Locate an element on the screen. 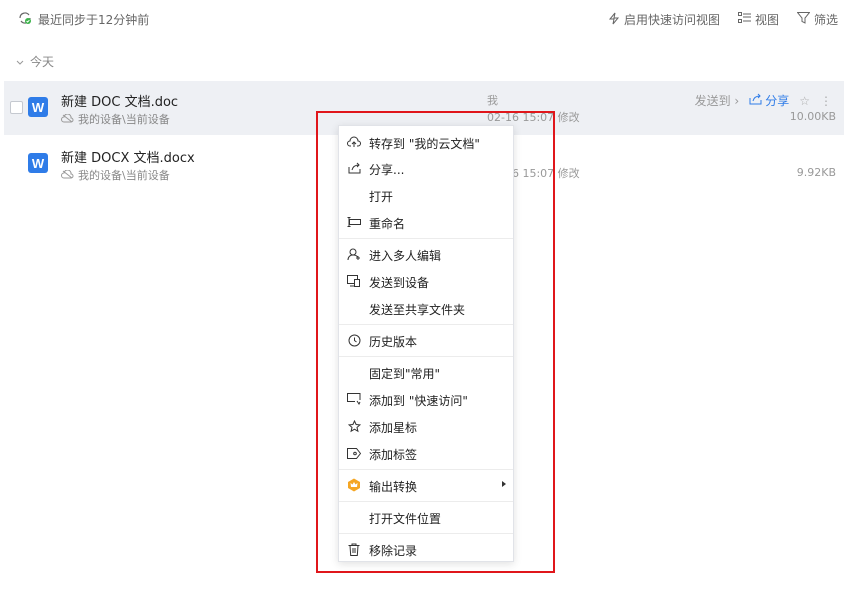 This screenshot has height=598, width=856. share-label: 分享 is located at coordinates (777, 101).